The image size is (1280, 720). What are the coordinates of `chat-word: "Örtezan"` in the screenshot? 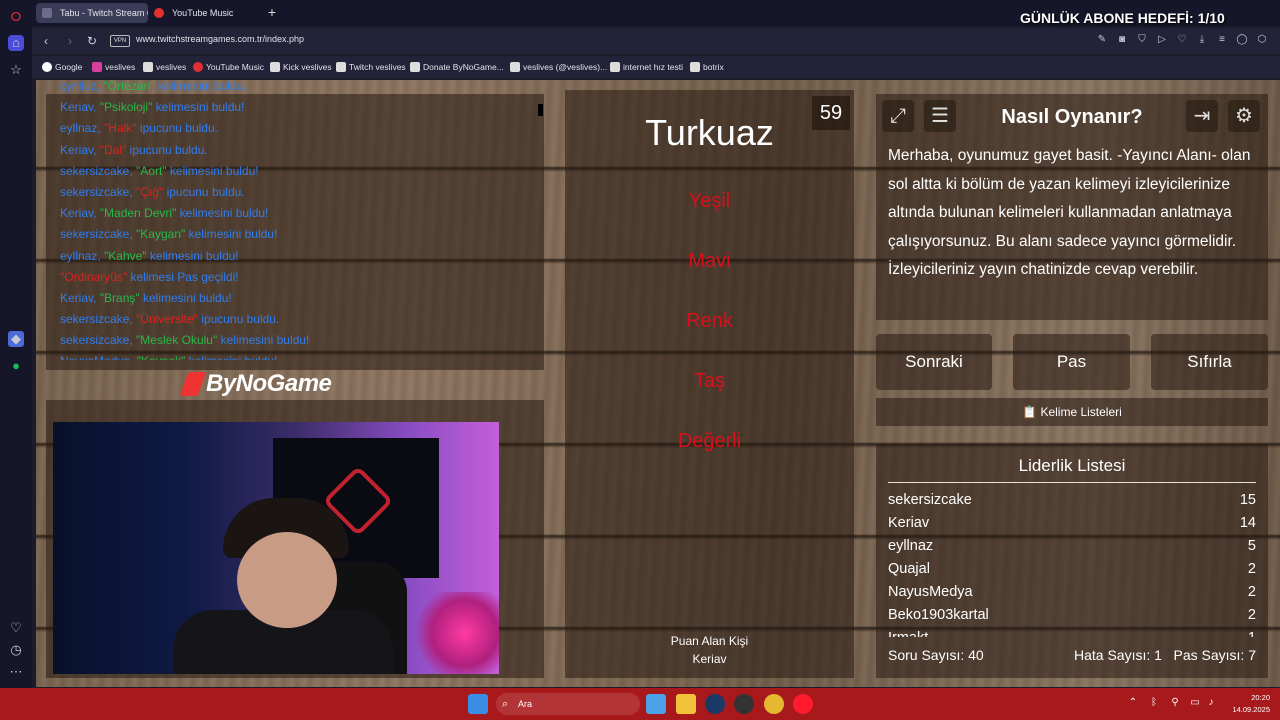 It's located at (129, 86).